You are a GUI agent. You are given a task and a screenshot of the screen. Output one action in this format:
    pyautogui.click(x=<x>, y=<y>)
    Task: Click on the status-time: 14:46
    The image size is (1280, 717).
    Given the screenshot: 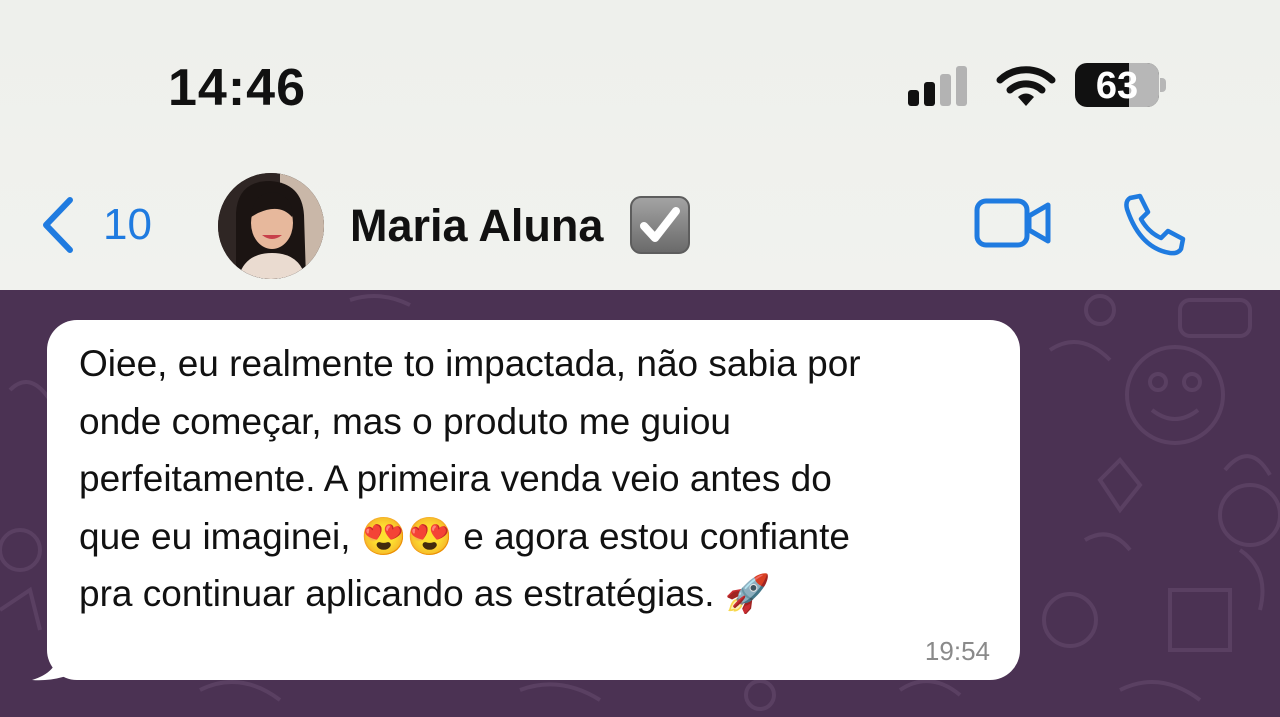 What is the action you would take?
    pyautogui.click(x=237, y=88)
    